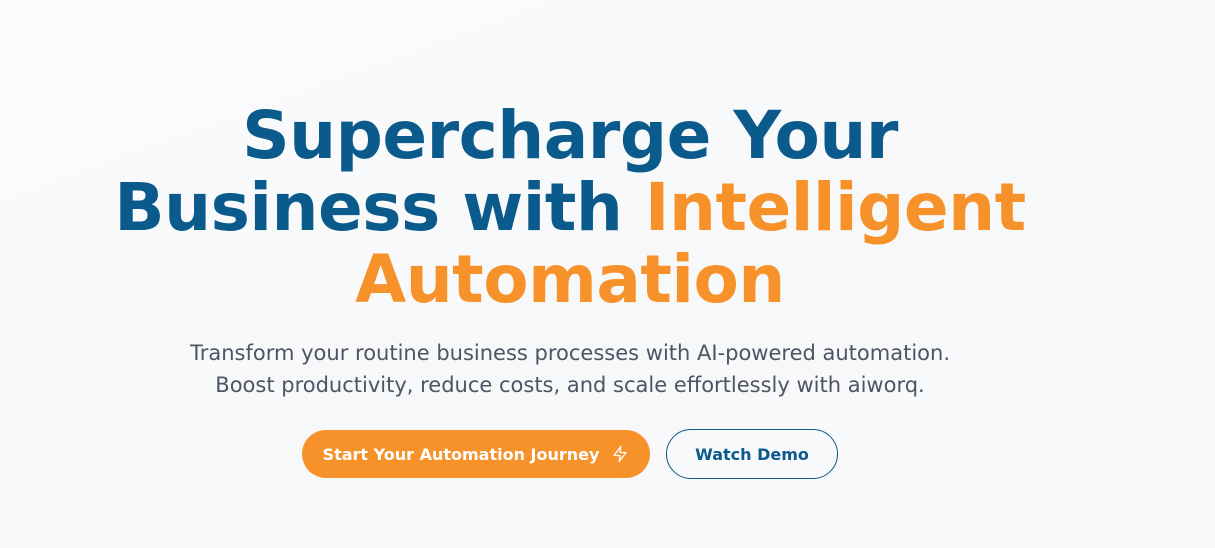  Describe the element at coordinates (620, 454) in the screenshot. I see `bolt-icon` at that location.